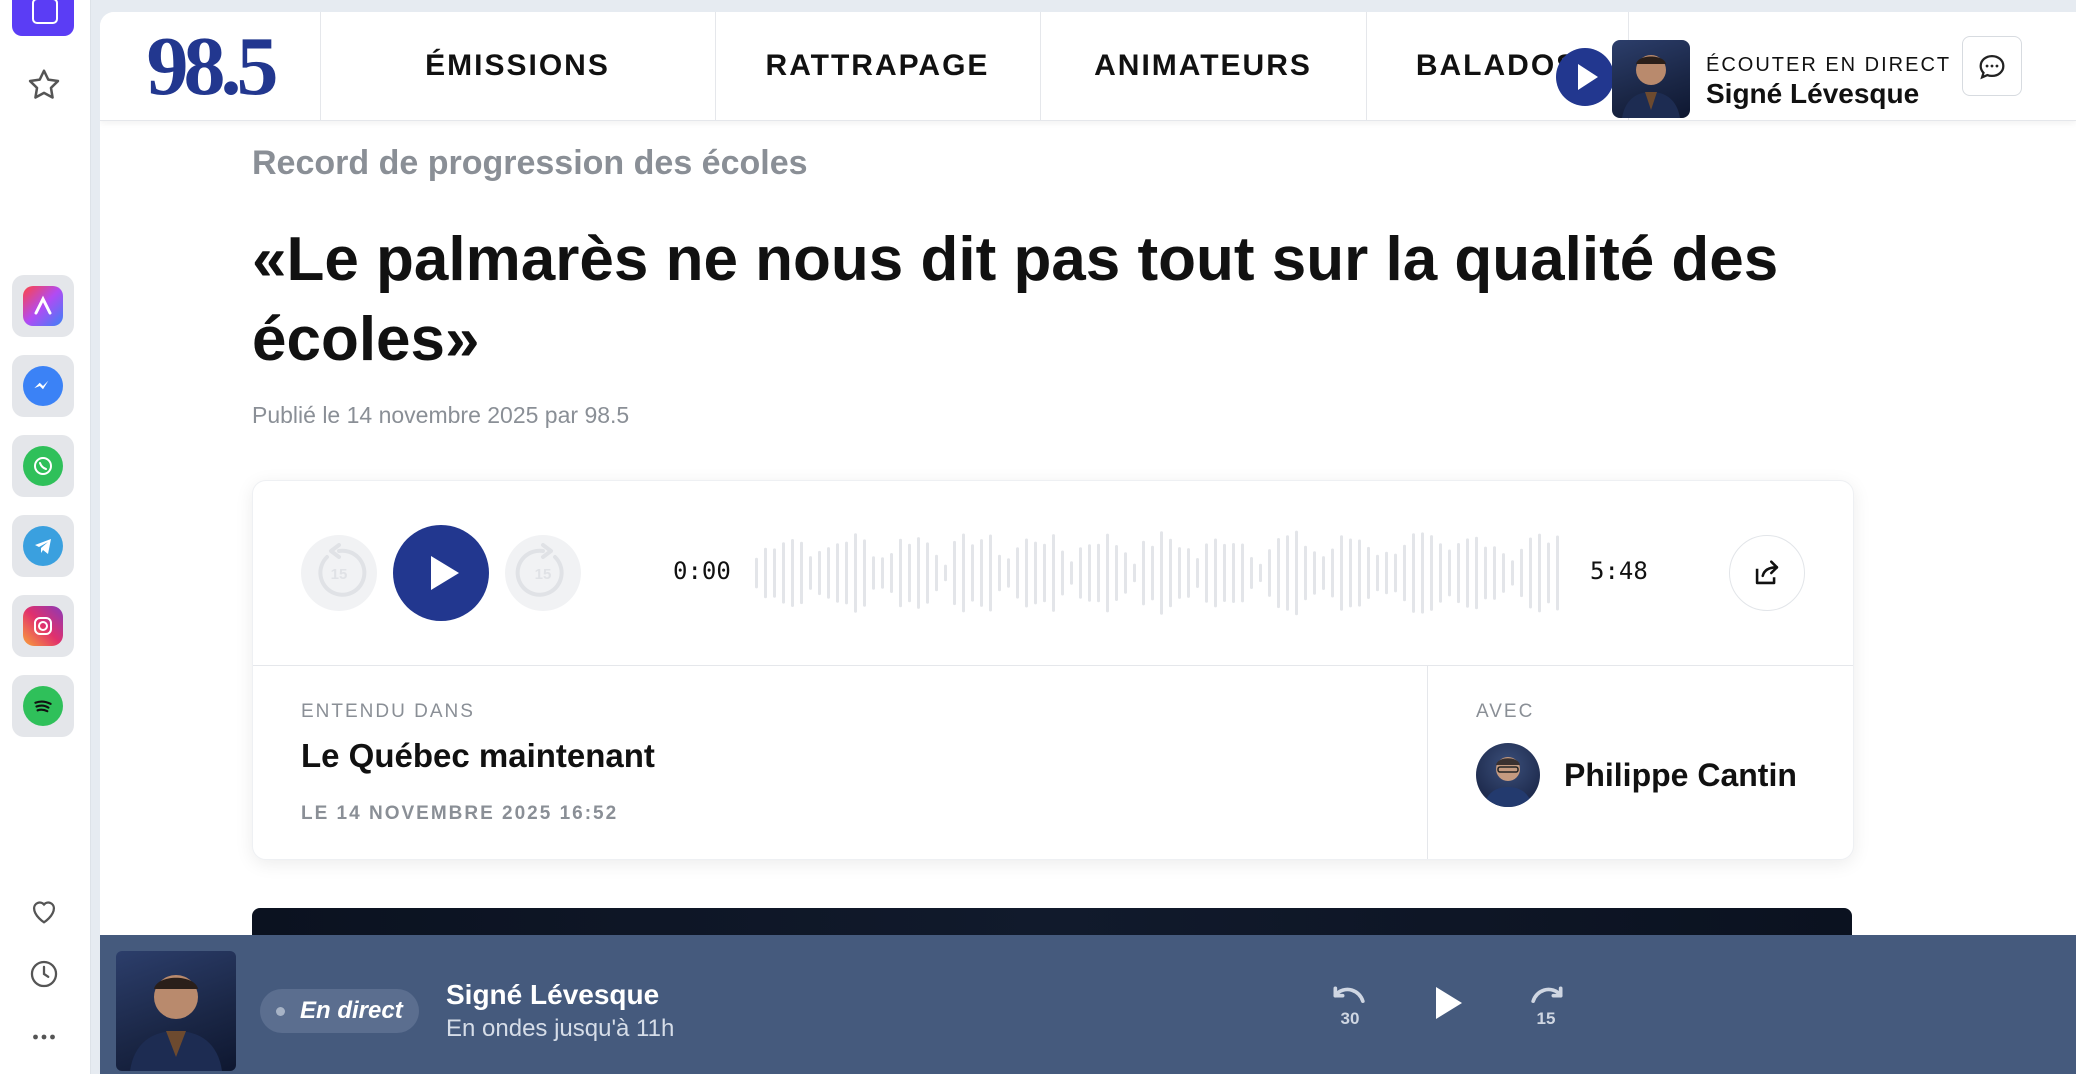  I want to click on whatsapp-icon, so click(43, 466).